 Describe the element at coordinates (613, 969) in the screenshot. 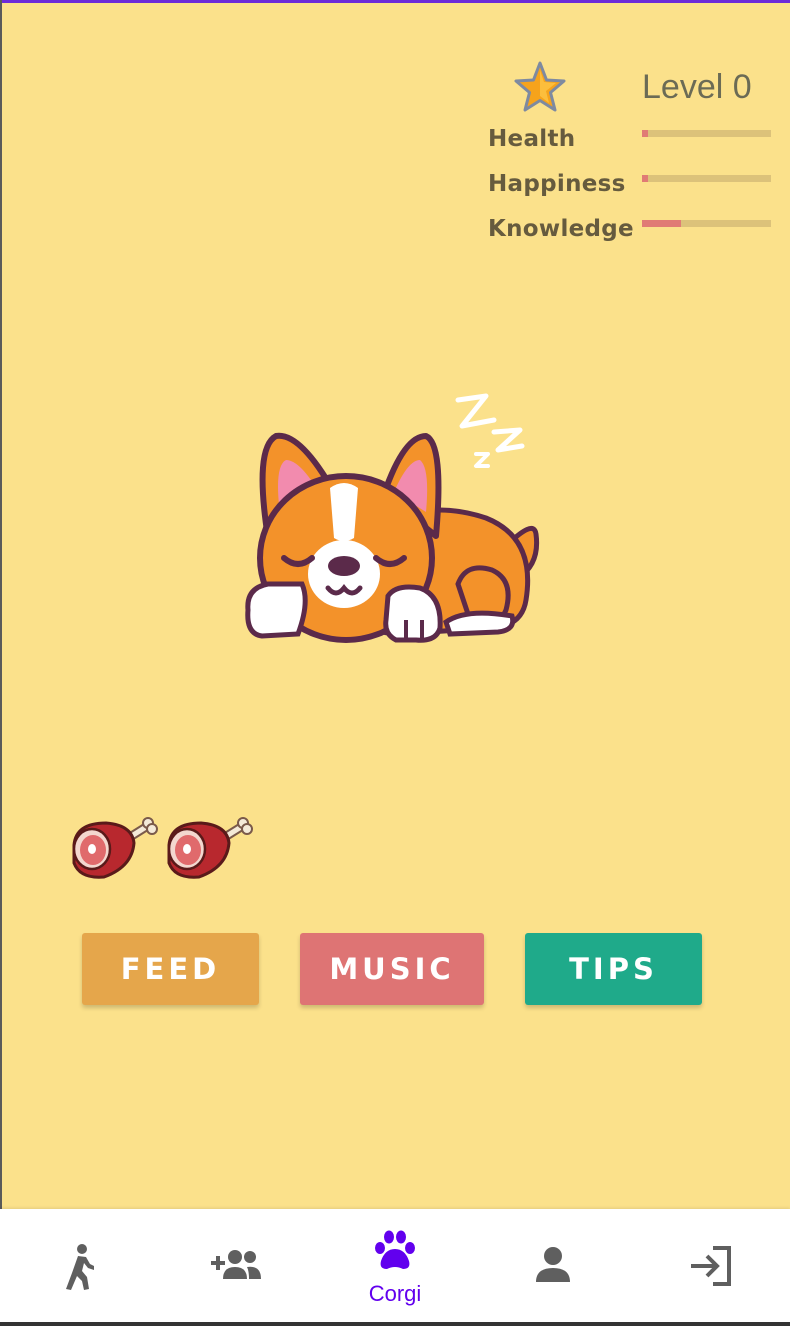

I see `tips-button: TIPS` at that location.